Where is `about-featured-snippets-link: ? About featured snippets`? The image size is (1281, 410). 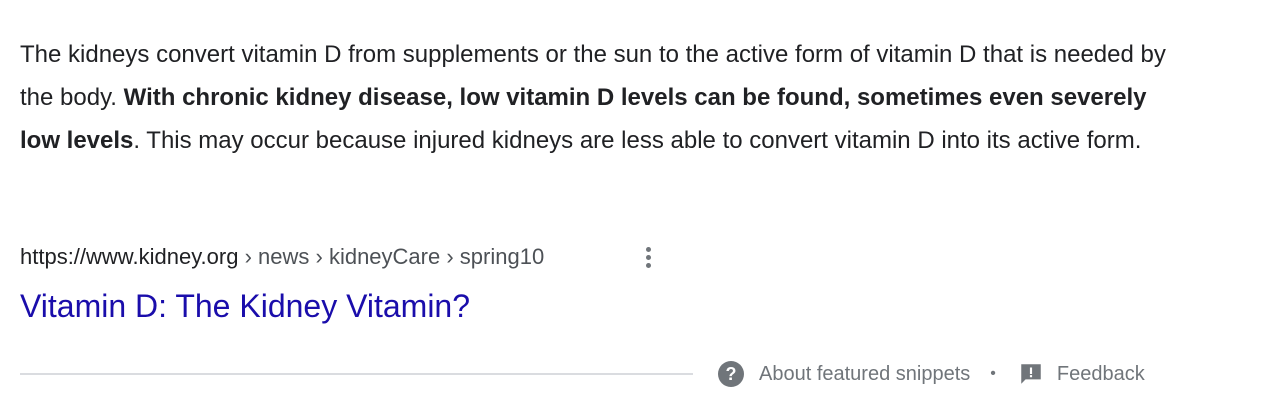
about-featured-snippets-link: ? About featured snippets is located at coordinates (844, 374).